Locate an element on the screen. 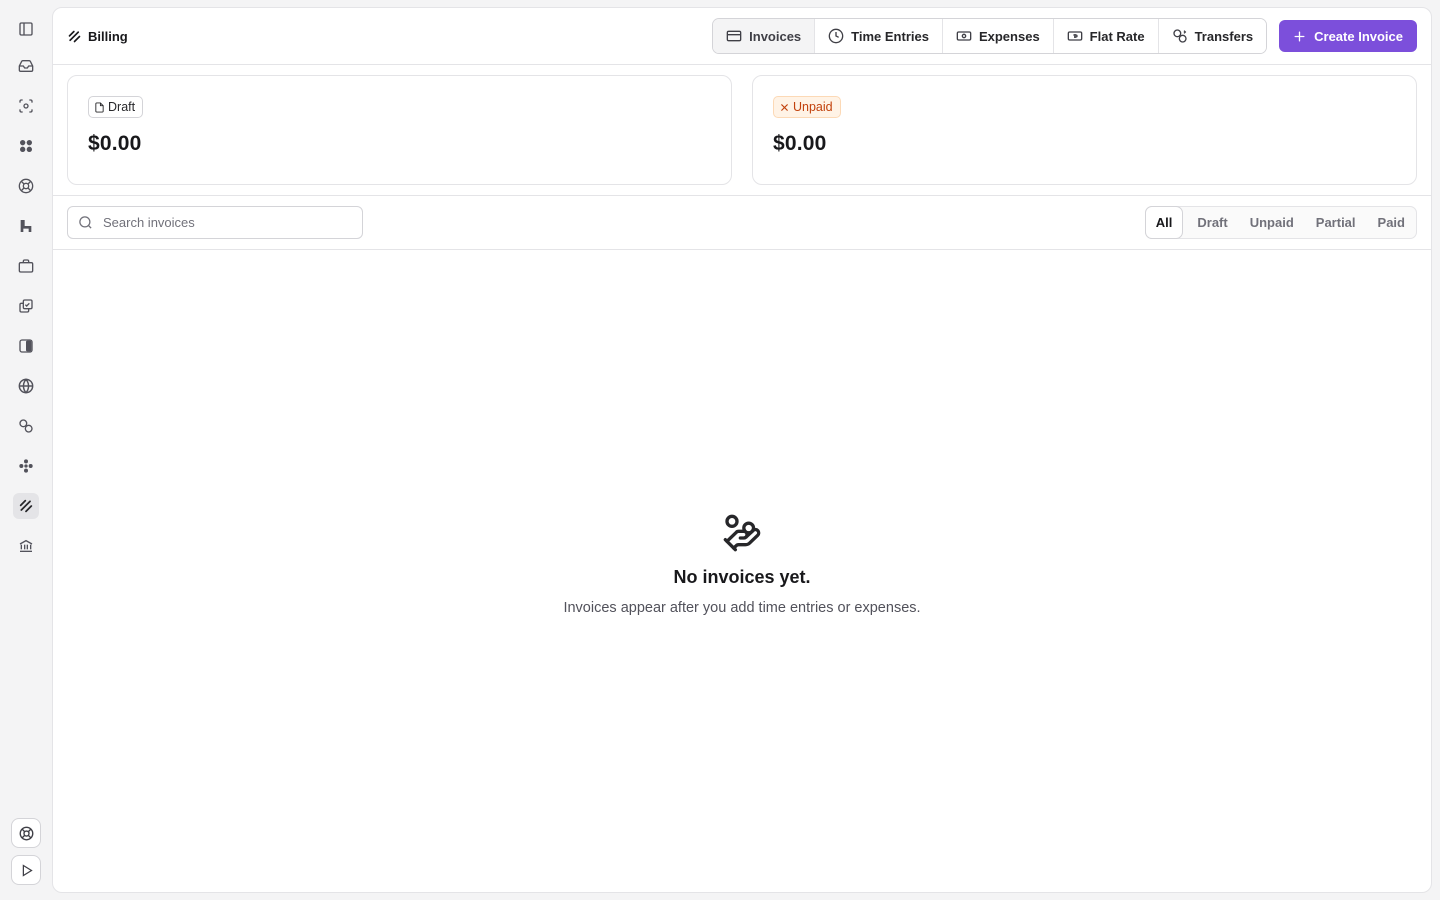 This screenshot has width=1440, height=900. search-input is located at coordinates (227, 222).